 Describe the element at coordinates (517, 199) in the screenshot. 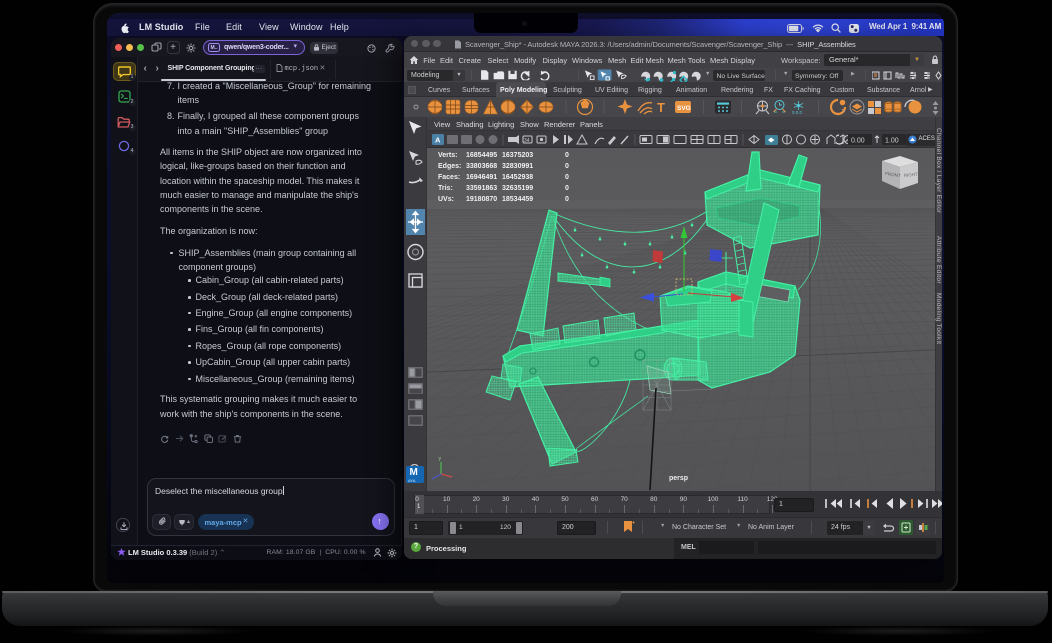

I see `svg-text: 18534459` at that location.